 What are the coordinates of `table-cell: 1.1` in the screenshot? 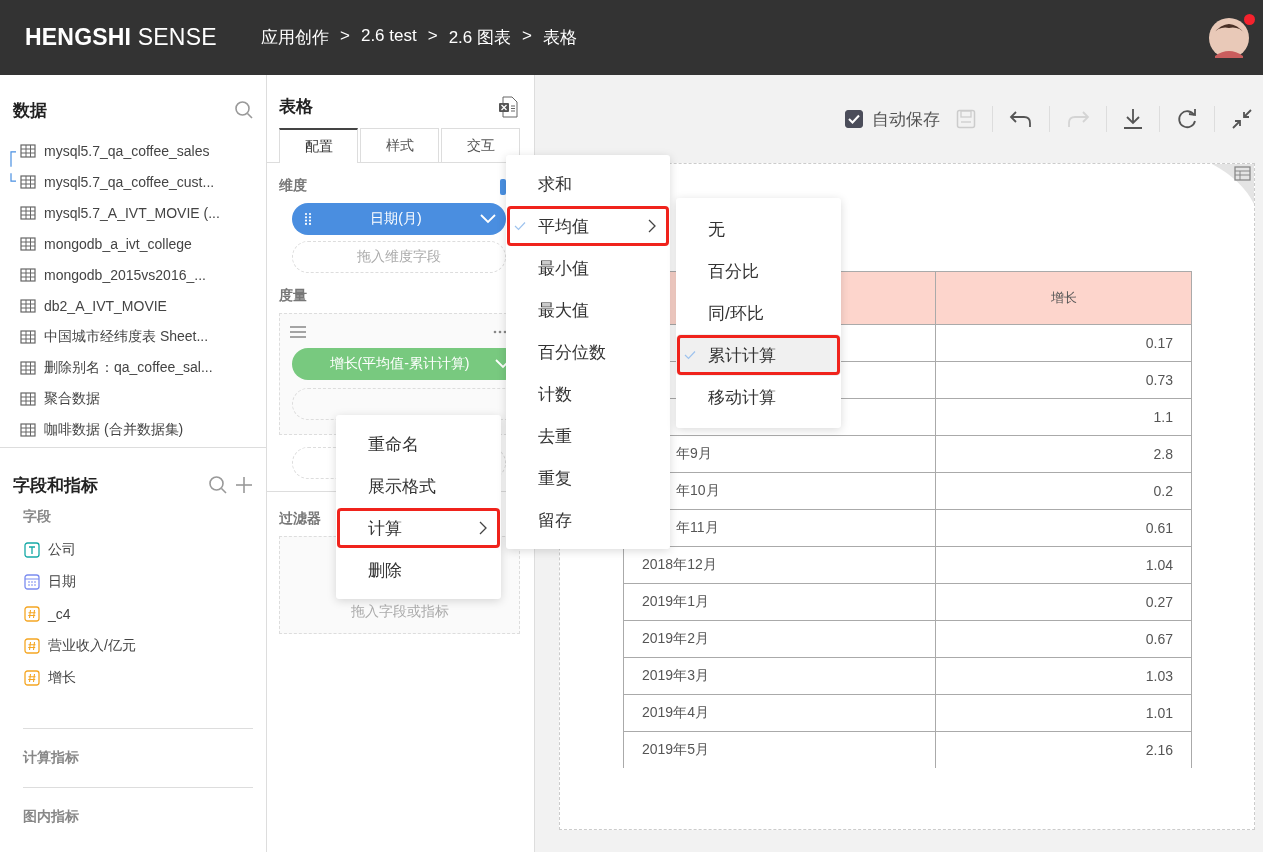 It's located at (1063, 417).